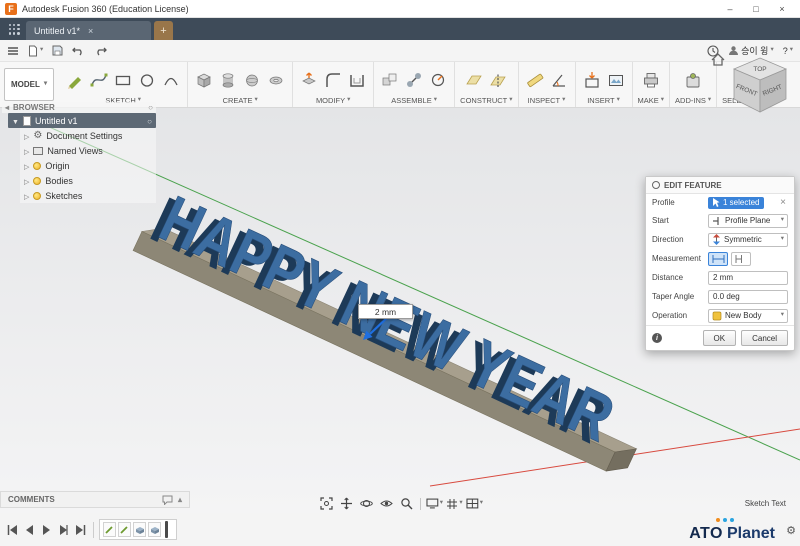 The image size is (800, 546). What do you see at coordinates (276, 80) in the screenshot?
I see `create-torus-button` at bounding box center [276, 80].